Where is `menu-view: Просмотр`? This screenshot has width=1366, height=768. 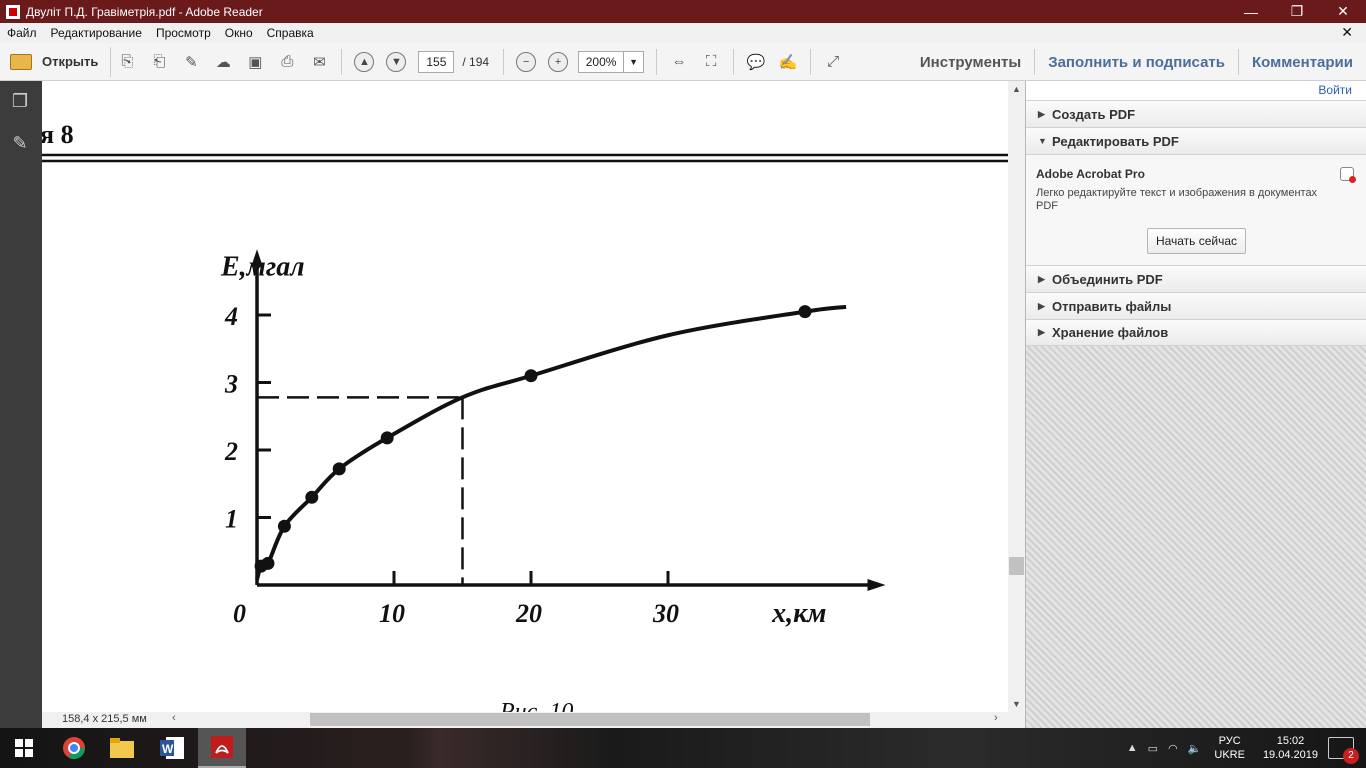
menu-view: Просмотр is located at coordinates (183, 33).